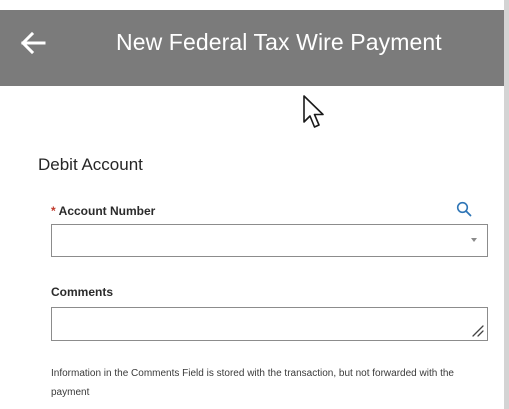  Describe the element at coordinates (107, 211) in the screenshot. I see `account-number-label-text: Account Number` at that location.